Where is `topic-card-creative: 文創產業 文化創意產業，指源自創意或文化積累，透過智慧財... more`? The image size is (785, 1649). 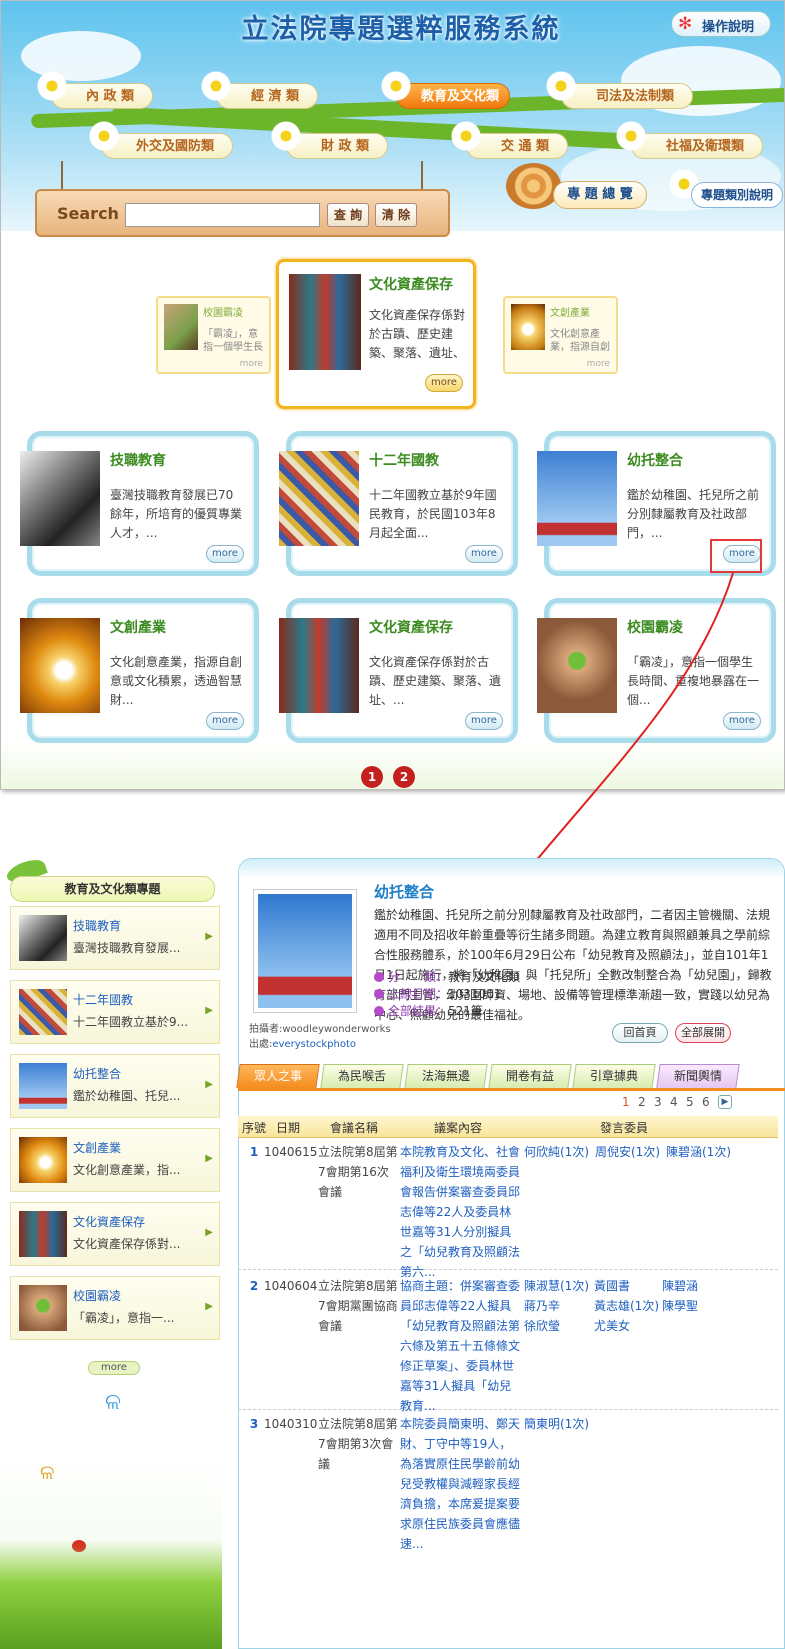
topic-card-creative: 文創產業 文化創意產業，指源自創意或文化積累，透過智慧財... more is located at coordinates (139, 670).